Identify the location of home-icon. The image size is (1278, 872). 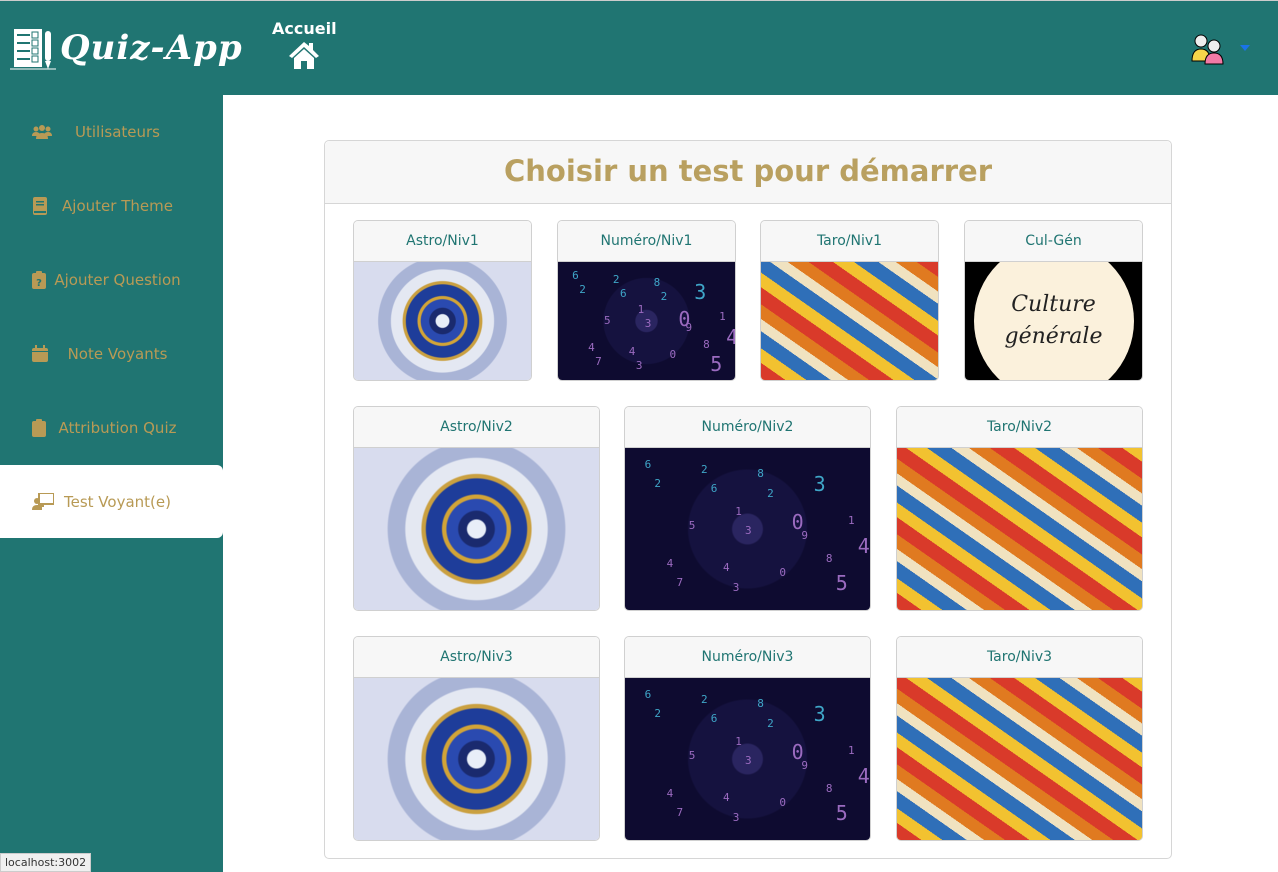
(304, 55).